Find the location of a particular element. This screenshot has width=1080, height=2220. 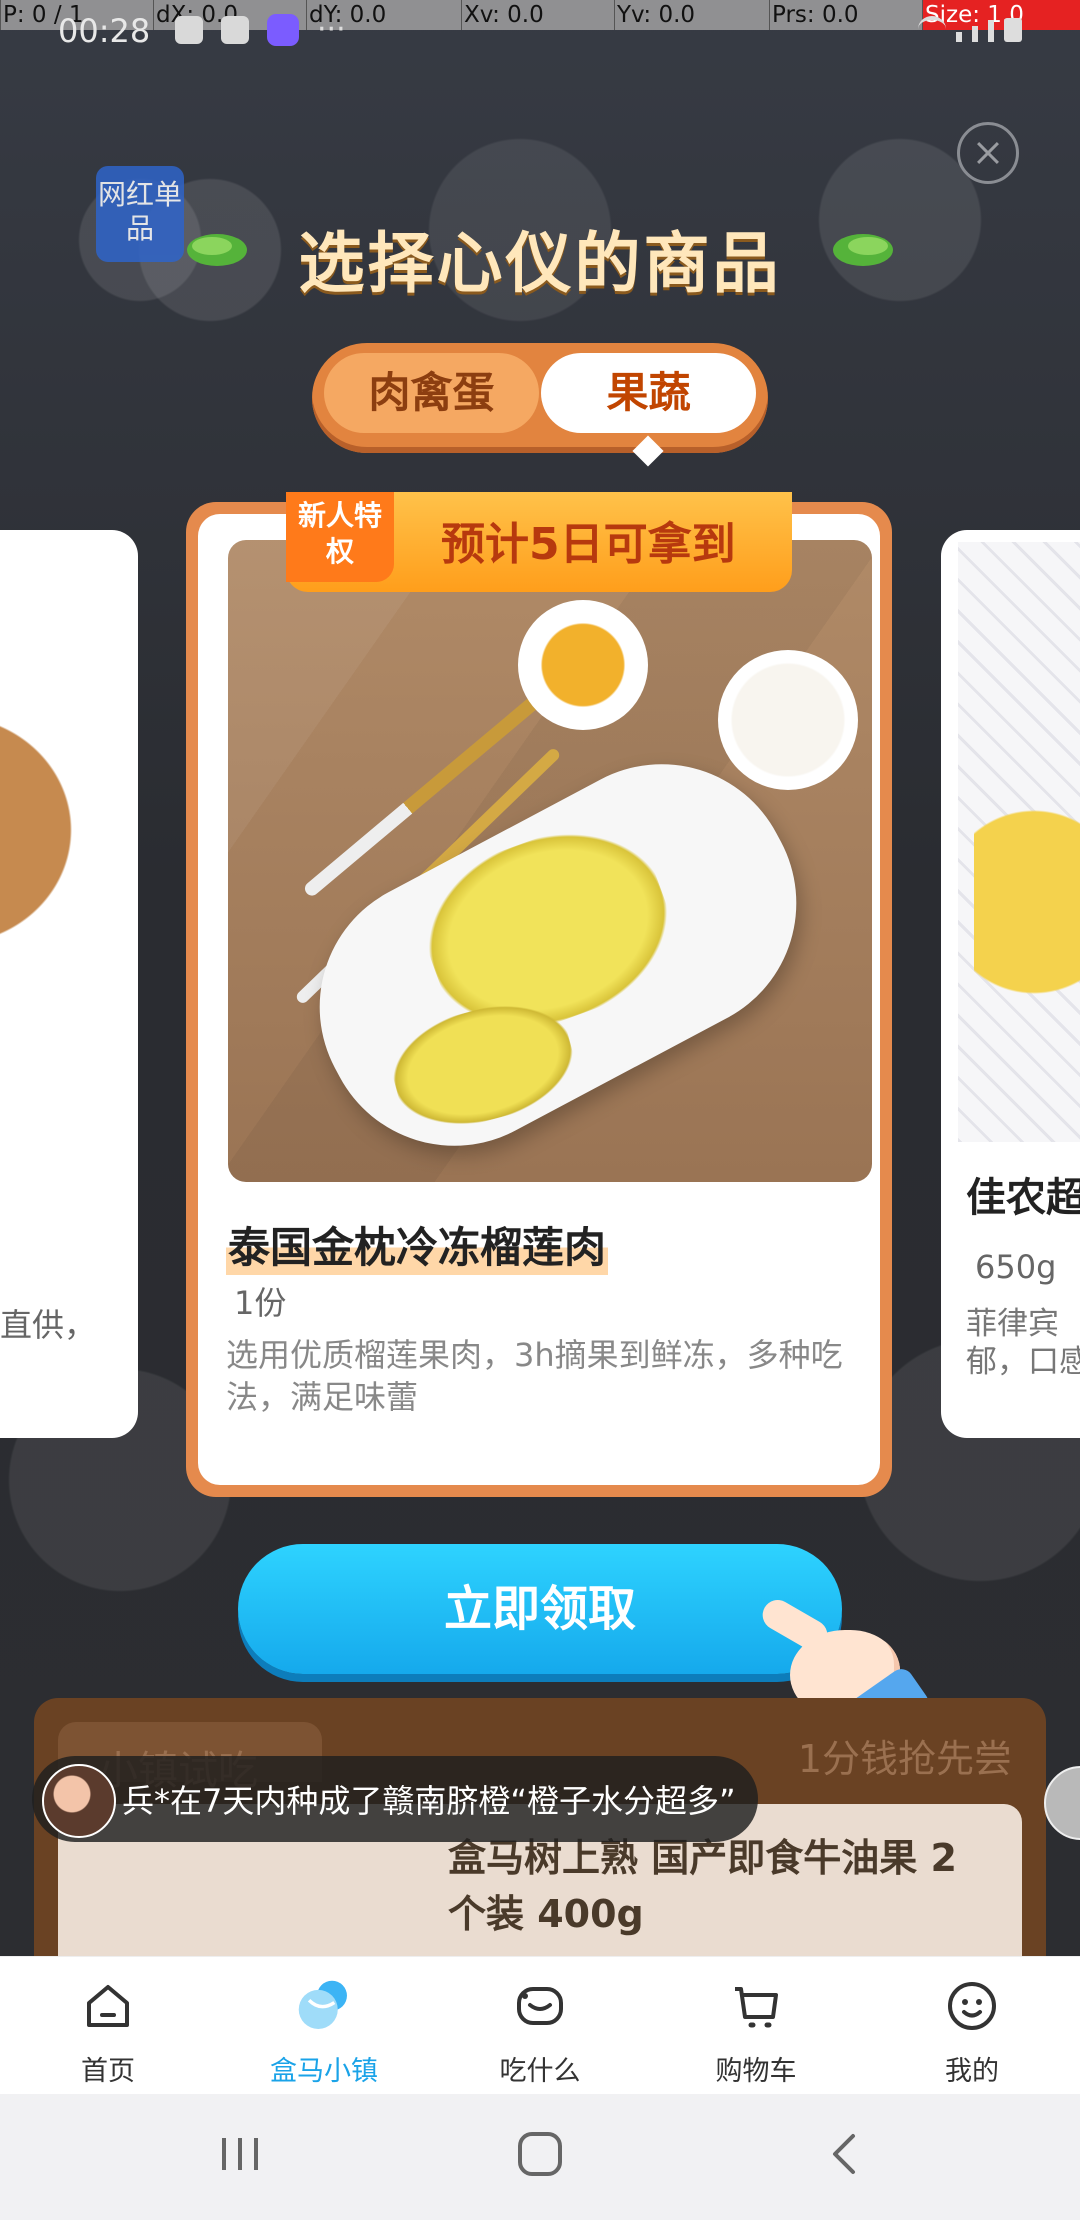

banana-shape is located at coordinates (1027, 897).